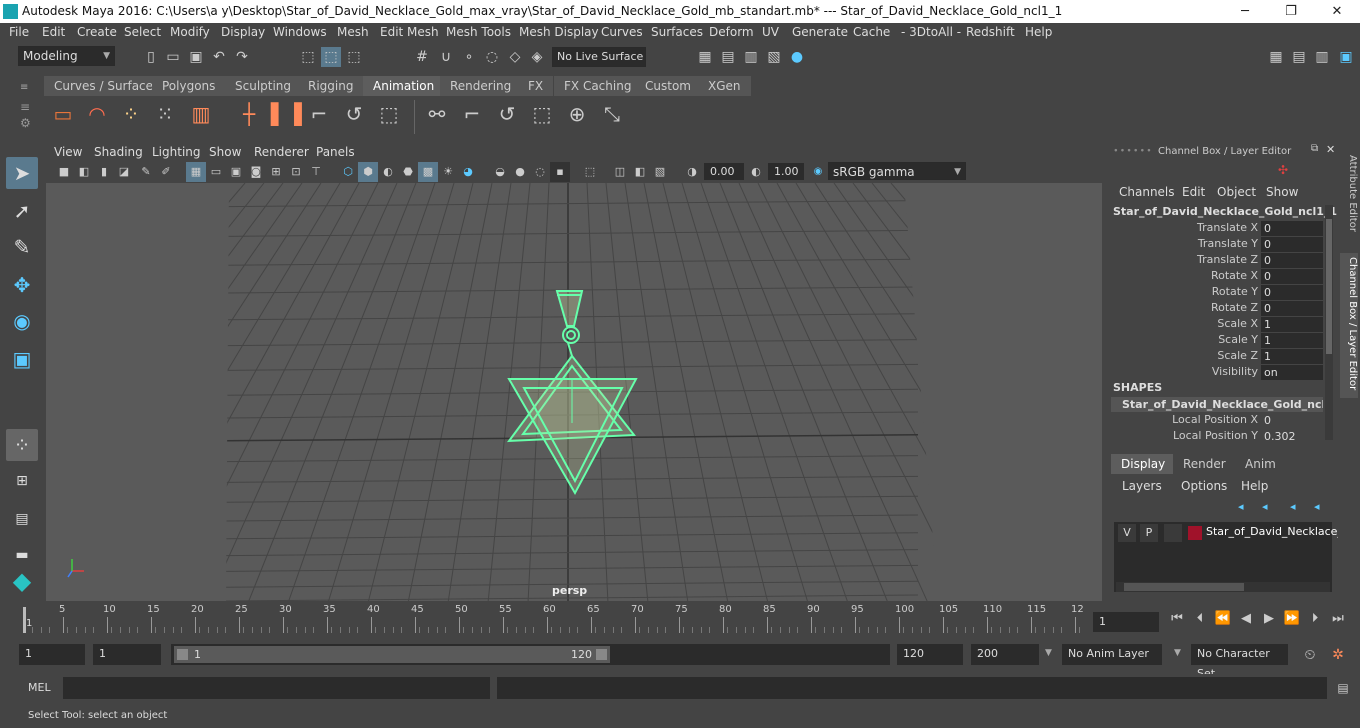 The width and height of the screenshot is (1360, 728). Describe the element at coordinates (354, 57) in the screenshot. I see `select-component-icon: ⬚` at that location.